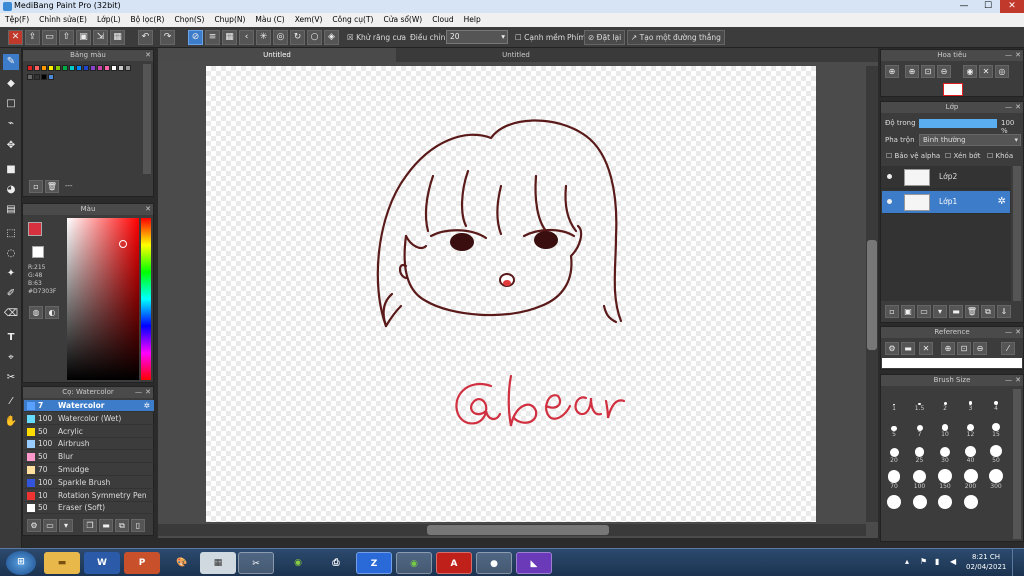 The width and height of the screenshot is (1024, 576). What do you see at coordinates (117, 37) in the screenshot?
I see `grid-icon: ▦` at bounding box center [117, 37].